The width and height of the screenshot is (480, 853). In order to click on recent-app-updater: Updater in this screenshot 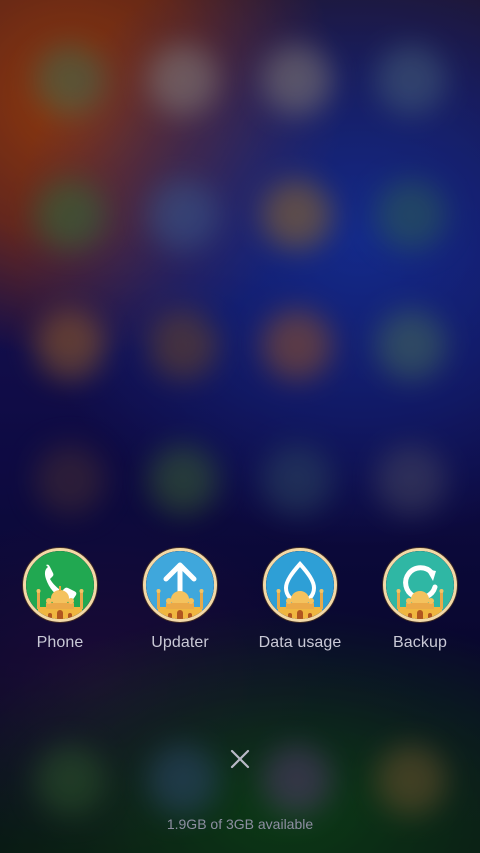, I will do `click(180, 600)`.